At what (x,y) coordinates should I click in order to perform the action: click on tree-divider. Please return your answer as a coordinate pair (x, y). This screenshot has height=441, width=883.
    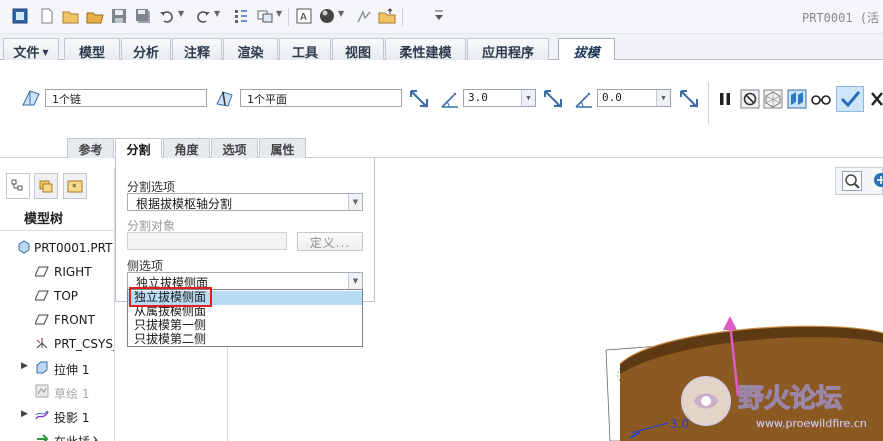
    Looking at the image, I should click on (57, 230).